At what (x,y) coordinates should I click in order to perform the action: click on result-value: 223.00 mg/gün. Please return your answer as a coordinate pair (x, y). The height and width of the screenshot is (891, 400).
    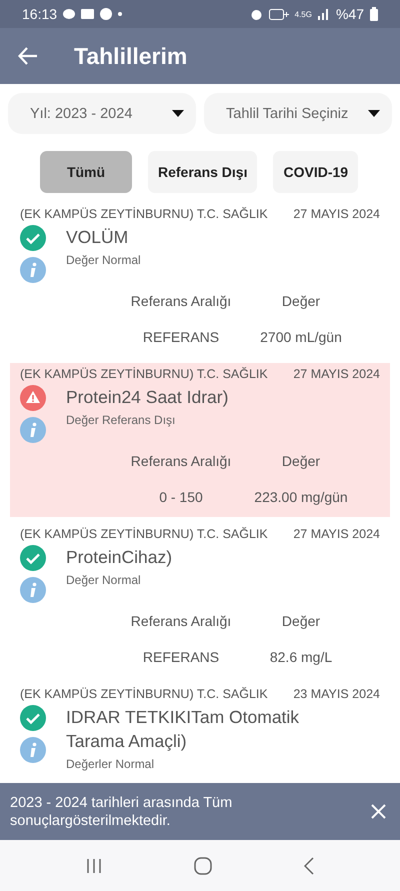
    Looking at the image, I should click on (301, 497).